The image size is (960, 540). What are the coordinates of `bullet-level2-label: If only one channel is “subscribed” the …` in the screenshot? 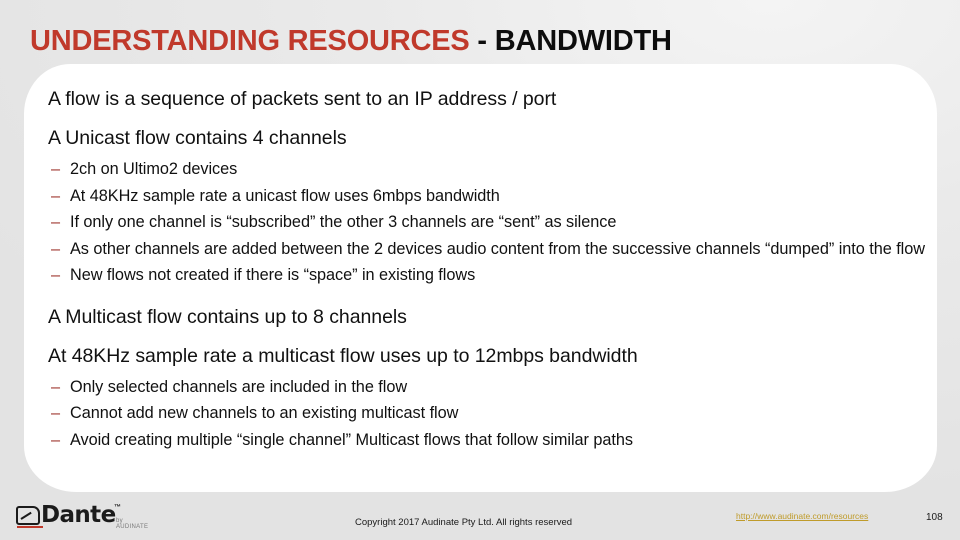 It's located at (343, 222).